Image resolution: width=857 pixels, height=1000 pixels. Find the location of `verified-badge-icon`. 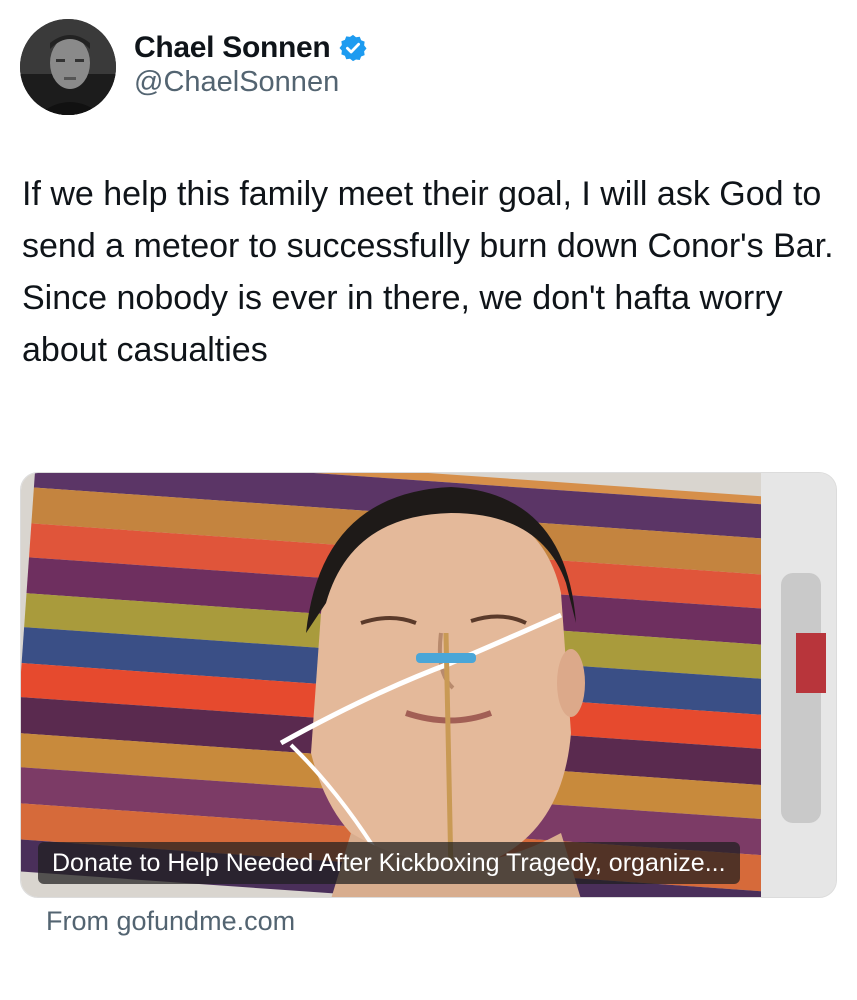

verified-badge-icon is located at coordinates (353, 48).